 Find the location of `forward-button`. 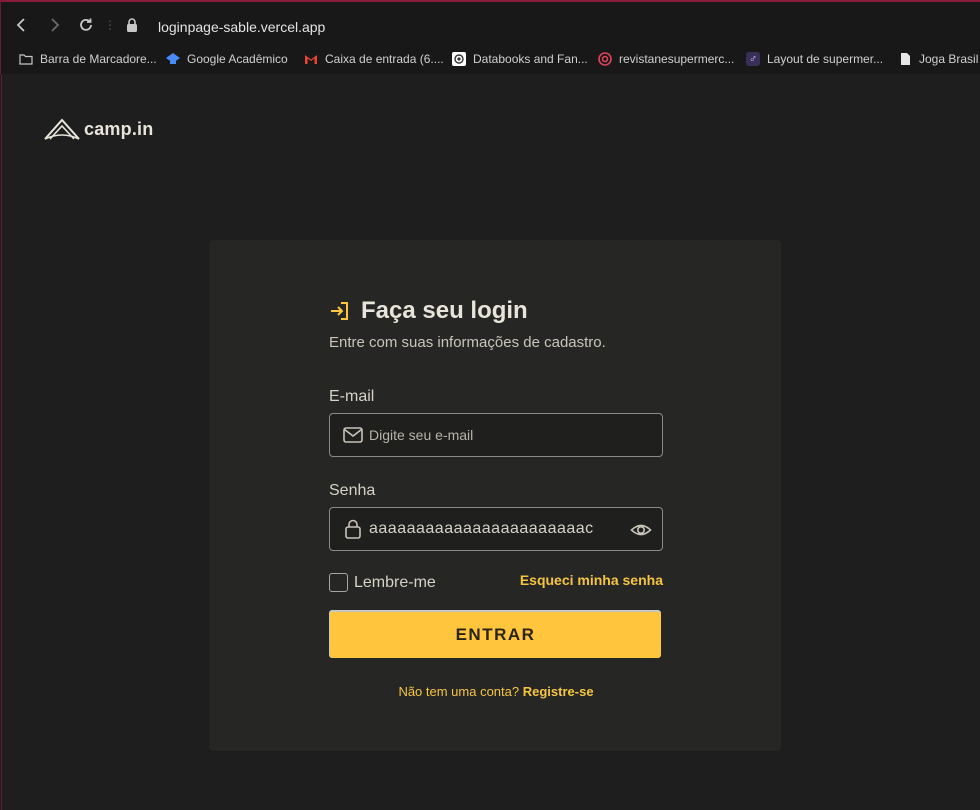

forward-button is located at coordinates (54, 25).